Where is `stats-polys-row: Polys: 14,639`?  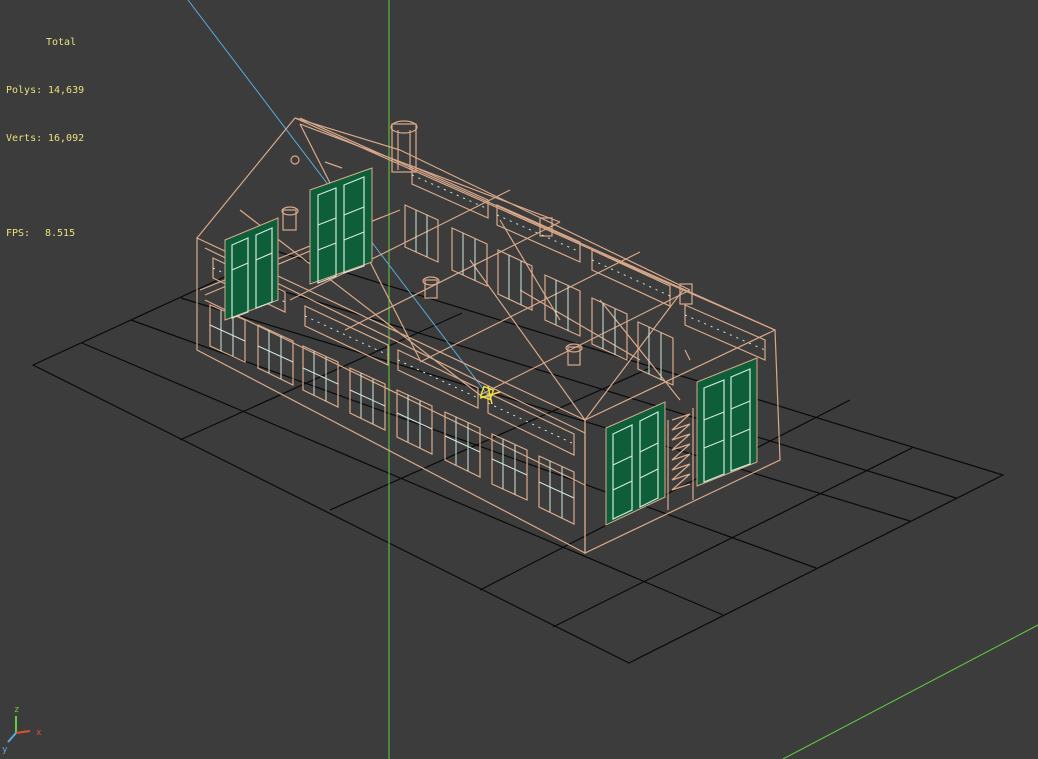 stats-polys-row: Polys: 14,639 is located at coordinates (45, 91).